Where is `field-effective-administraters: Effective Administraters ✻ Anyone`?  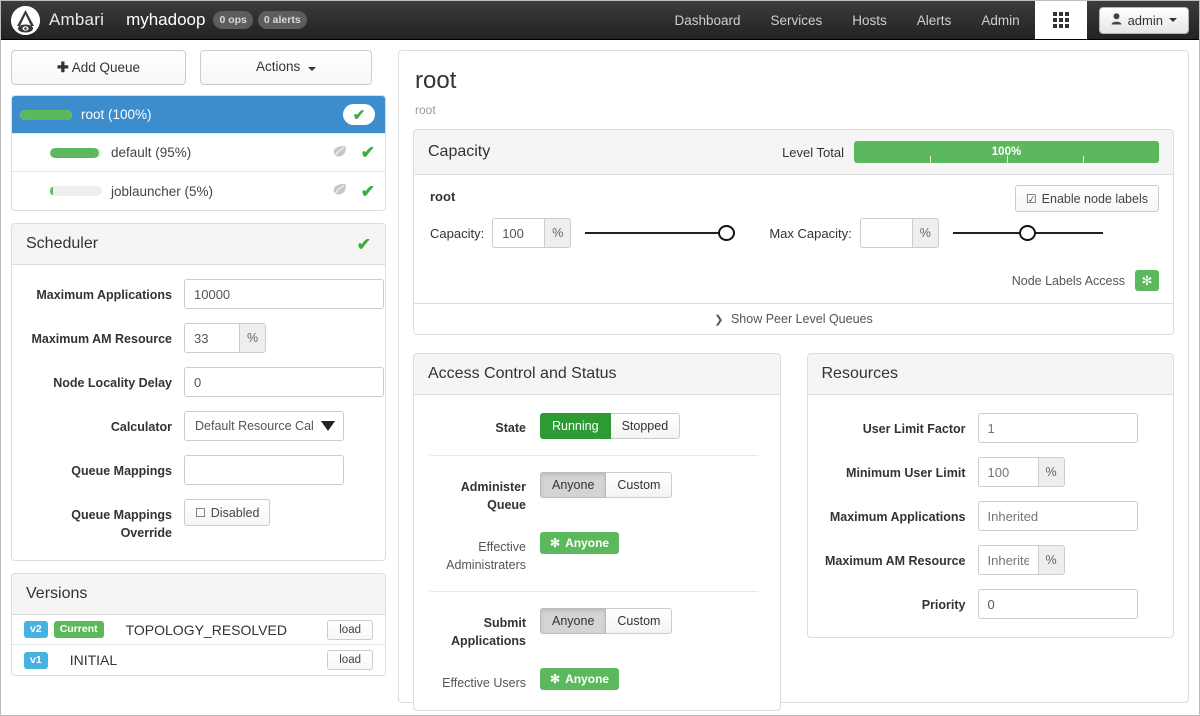 field-effective-administraters: Effective Administraters ✻ Anyone is located at coordinates (594, 553).